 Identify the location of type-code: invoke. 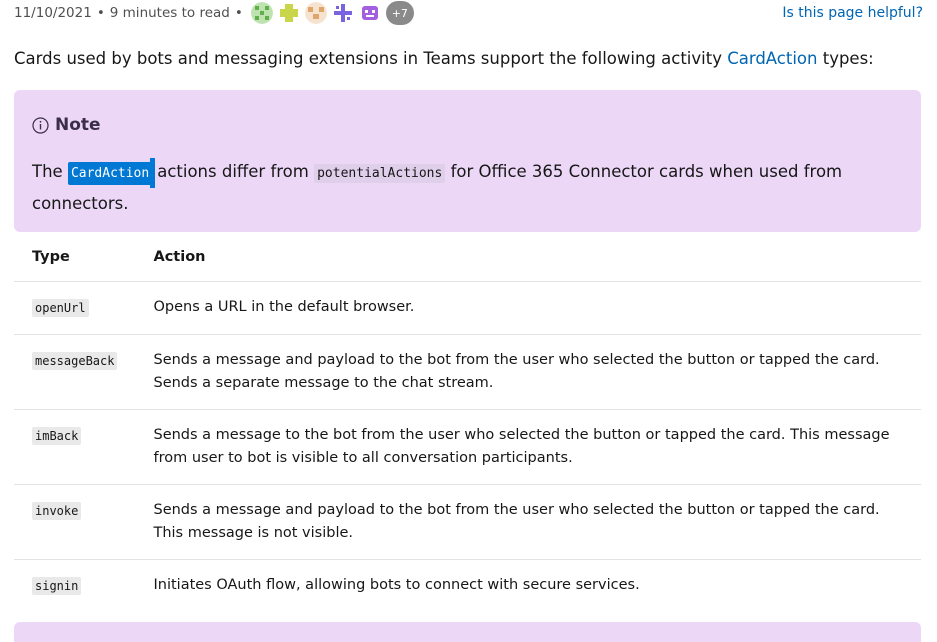
(57, 511).